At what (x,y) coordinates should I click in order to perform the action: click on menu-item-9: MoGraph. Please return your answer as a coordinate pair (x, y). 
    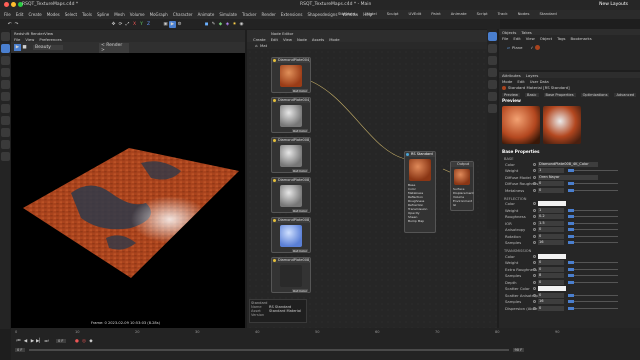
    Looking at the image, I should click on (159, 14).